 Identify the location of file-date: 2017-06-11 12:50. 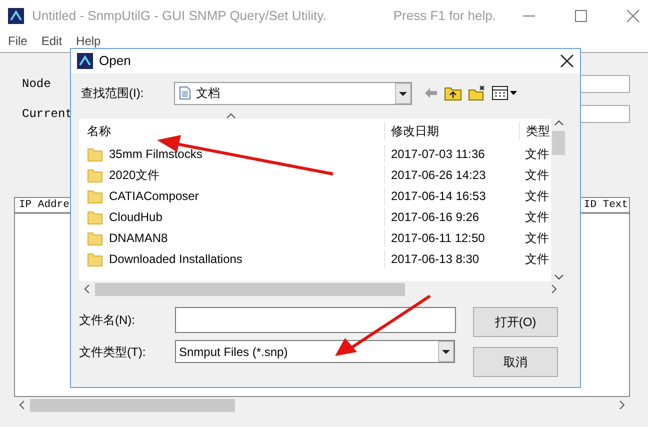
(451, 237).